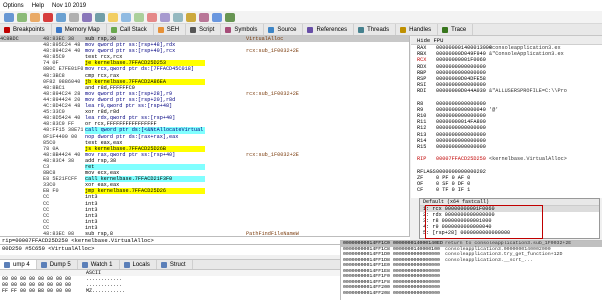  I want to click on dump-tab-struct: Struct, so click(175, 264).